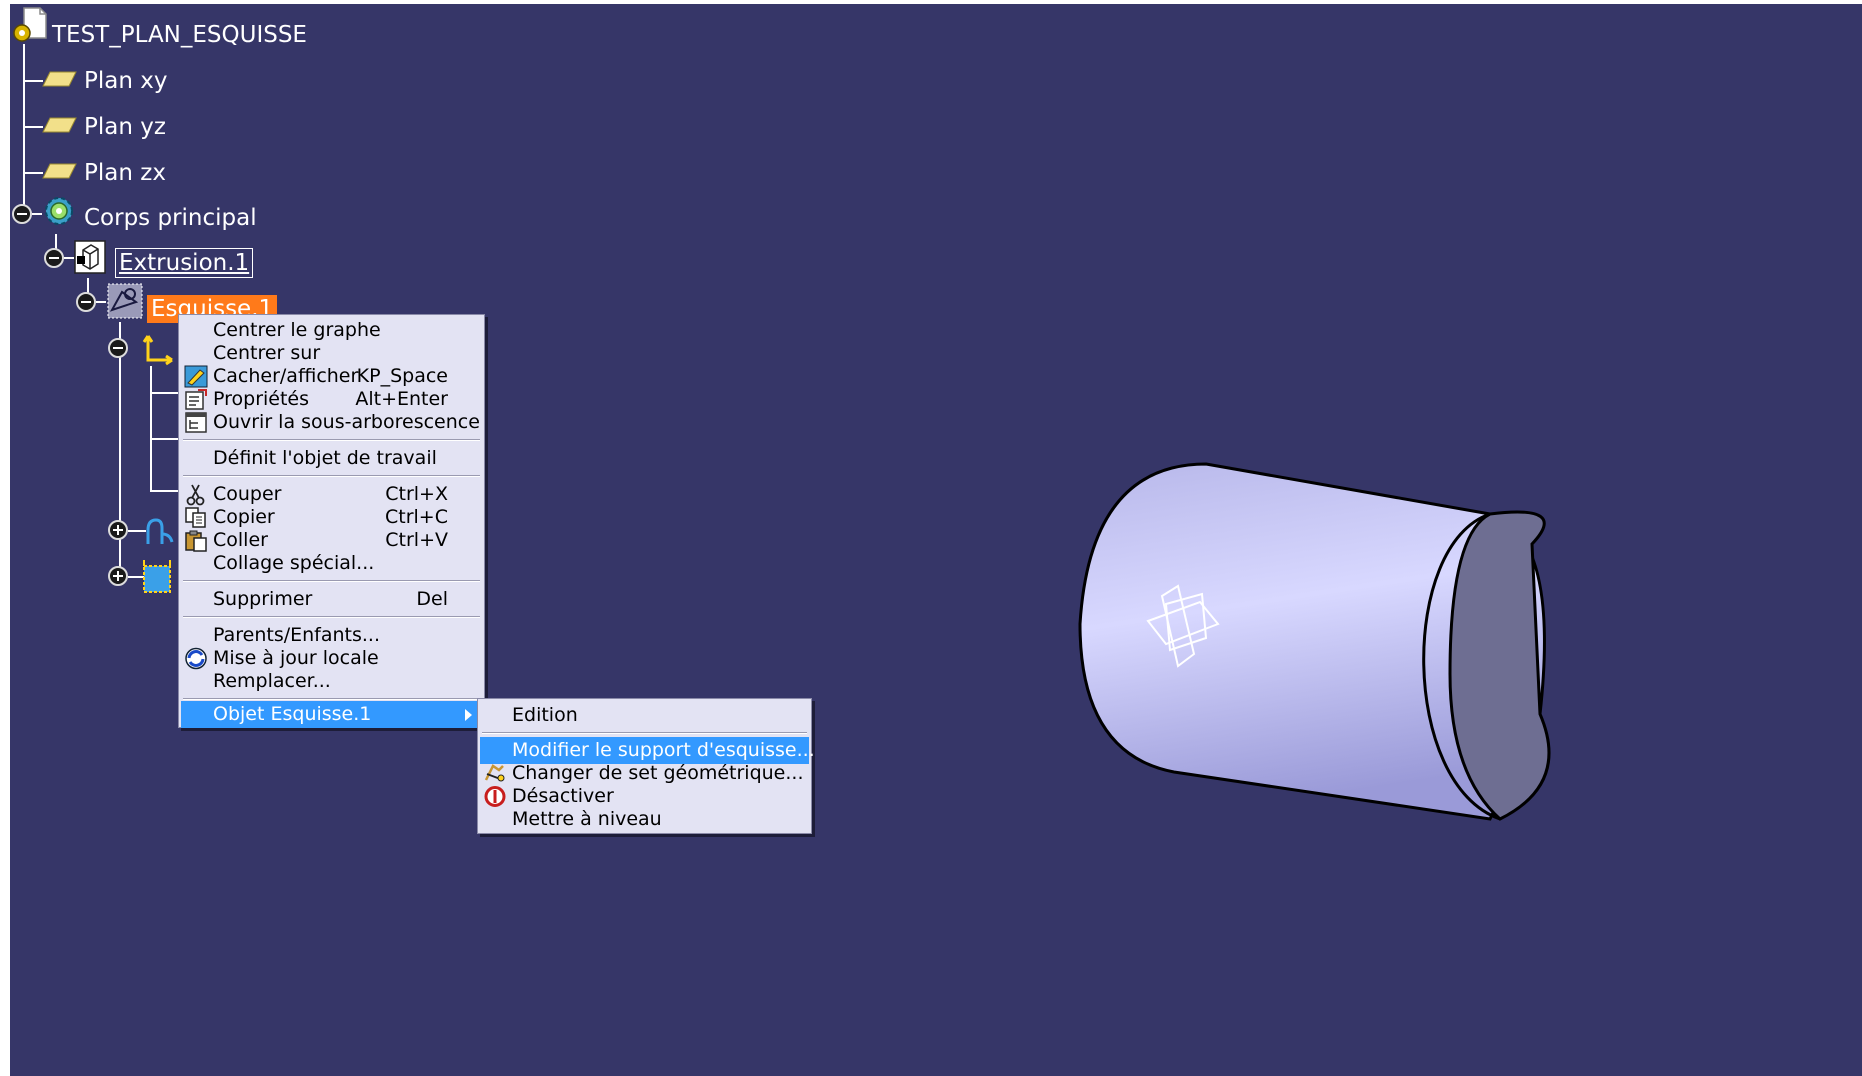 The image size is (1862, 1076). What do you see at coordinates (160, 530) in the screenshot?
I see `geometry-icon` at bounding box center [160, 530].